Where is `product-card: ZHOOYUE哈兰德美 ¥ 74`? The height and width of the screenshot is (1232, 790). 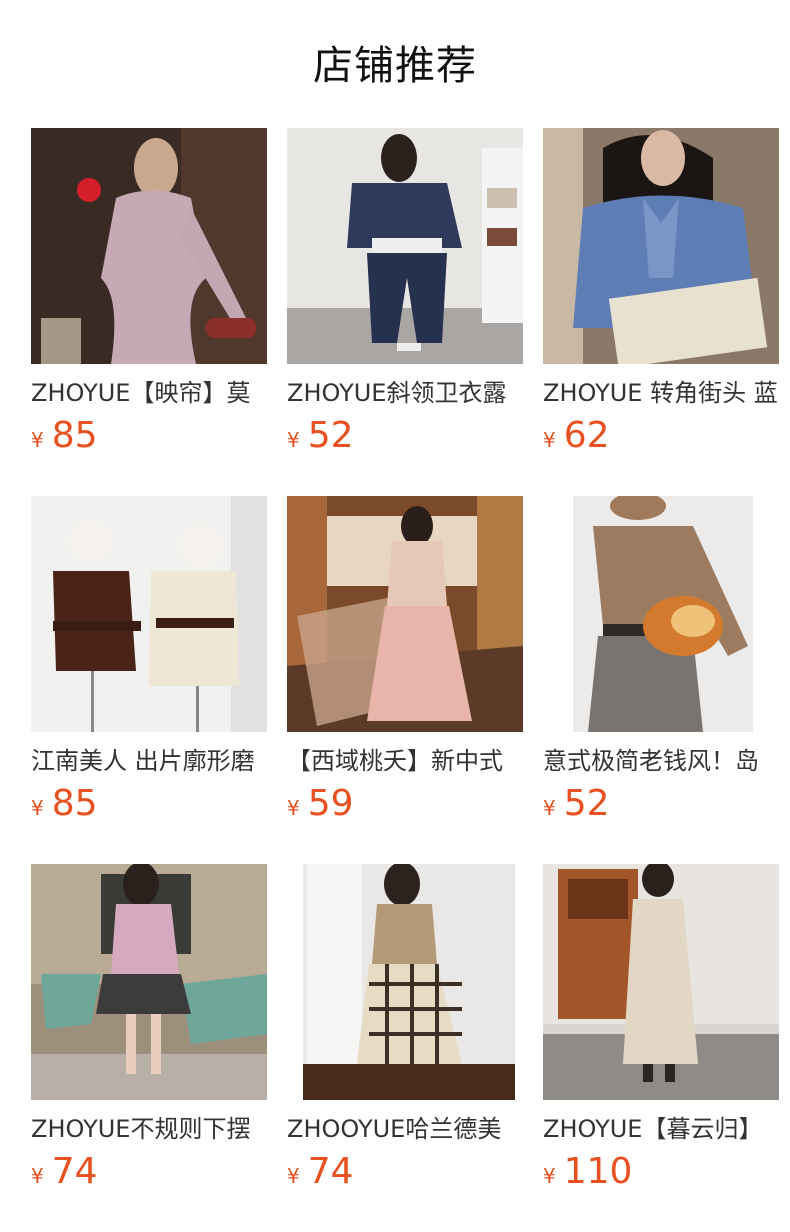 product-card: ZHOOYUE哈兰德美 ¥ 74 is located at coordinates (405, 1029).